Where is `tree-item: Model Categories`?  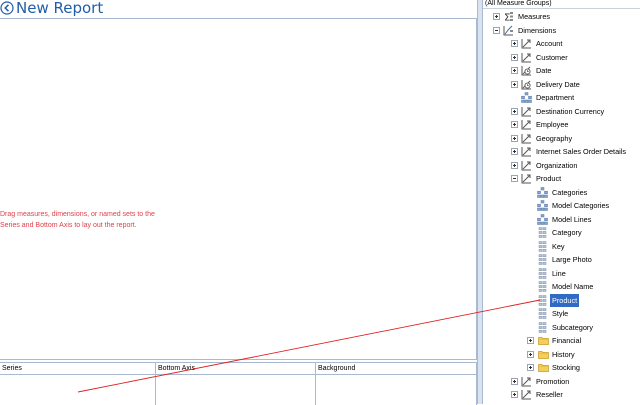 tree-item: Model Categories is located at coordinates (561, 205).